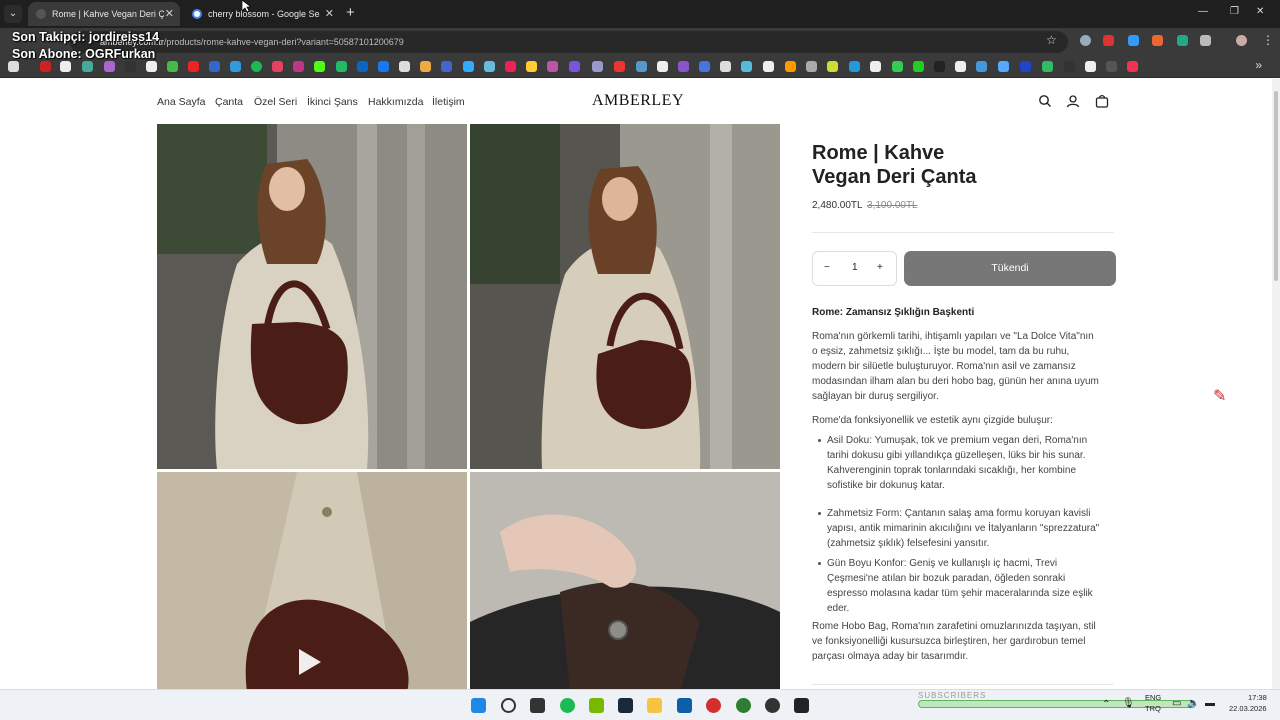  Describe the element at coordinates (181, 102) in the screenshot. I see `nav-home: Ana Sayfa` at that location.